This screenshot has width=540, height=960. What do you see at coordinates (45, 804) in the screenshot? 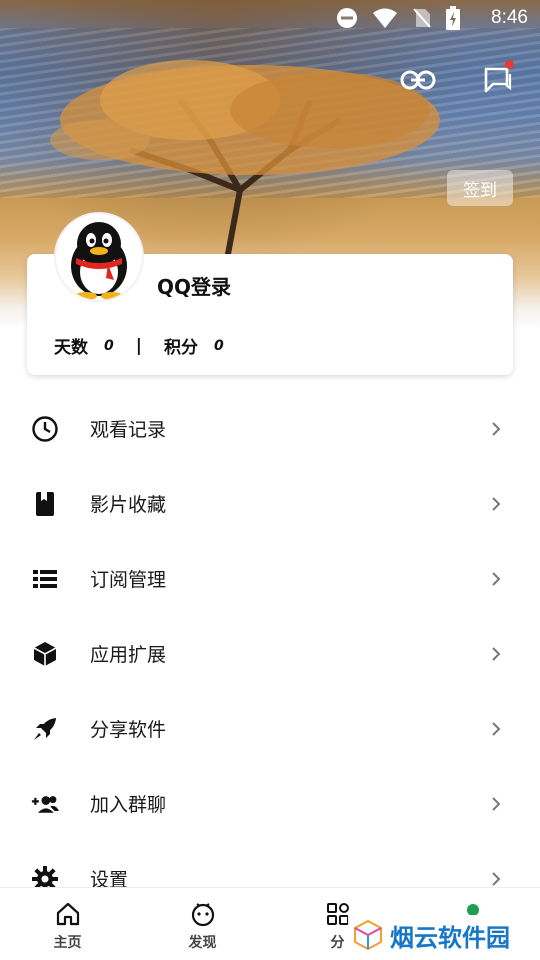
I see `add-group-icon` at bounding box center [45, 804].